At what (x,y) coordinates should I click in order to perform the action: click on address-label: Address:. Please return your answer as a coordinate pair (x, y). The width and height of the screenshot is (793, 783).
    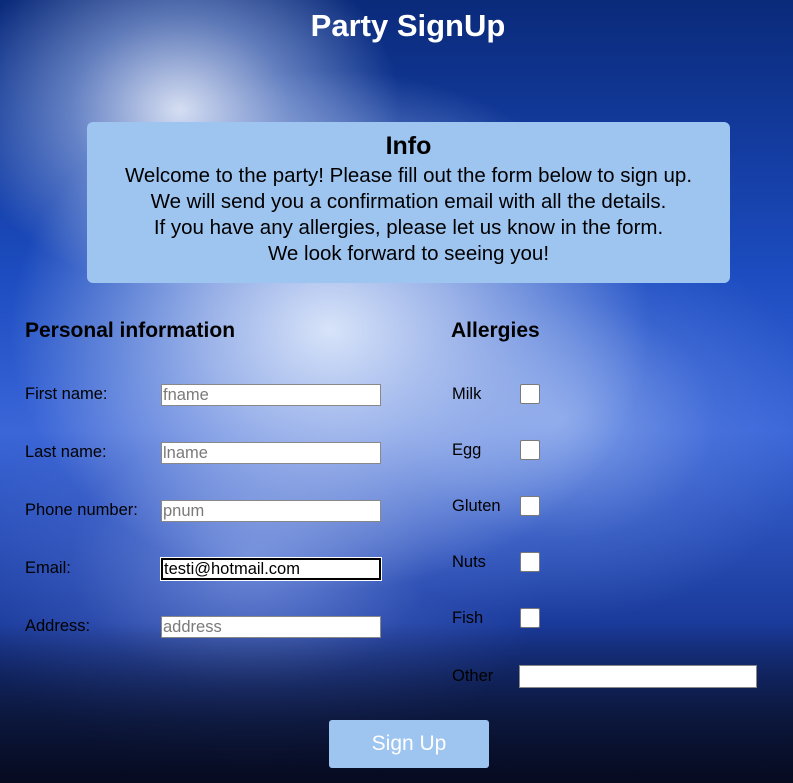
    Looking at the image, I should click on (58, 626).